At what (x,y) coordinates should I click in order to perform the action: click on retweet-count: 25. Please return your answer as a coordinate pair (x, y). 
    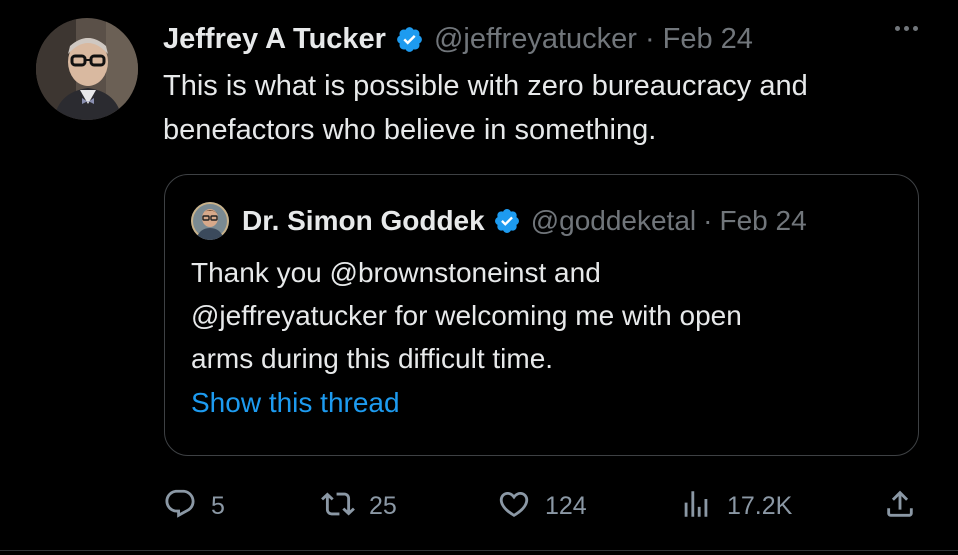
    Looking at the image, I should click on (383, 505).